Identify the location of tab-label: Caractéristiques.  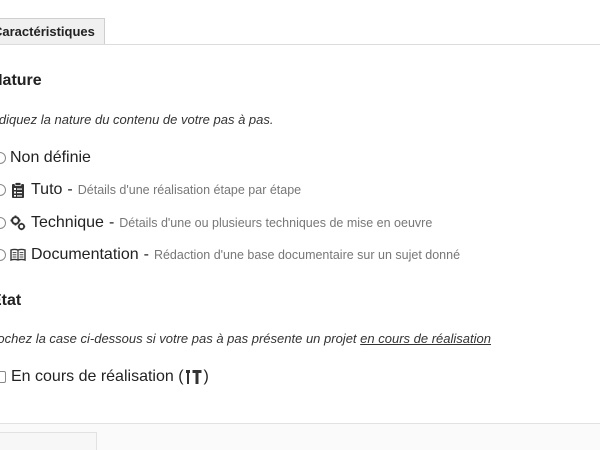
(47, 31).